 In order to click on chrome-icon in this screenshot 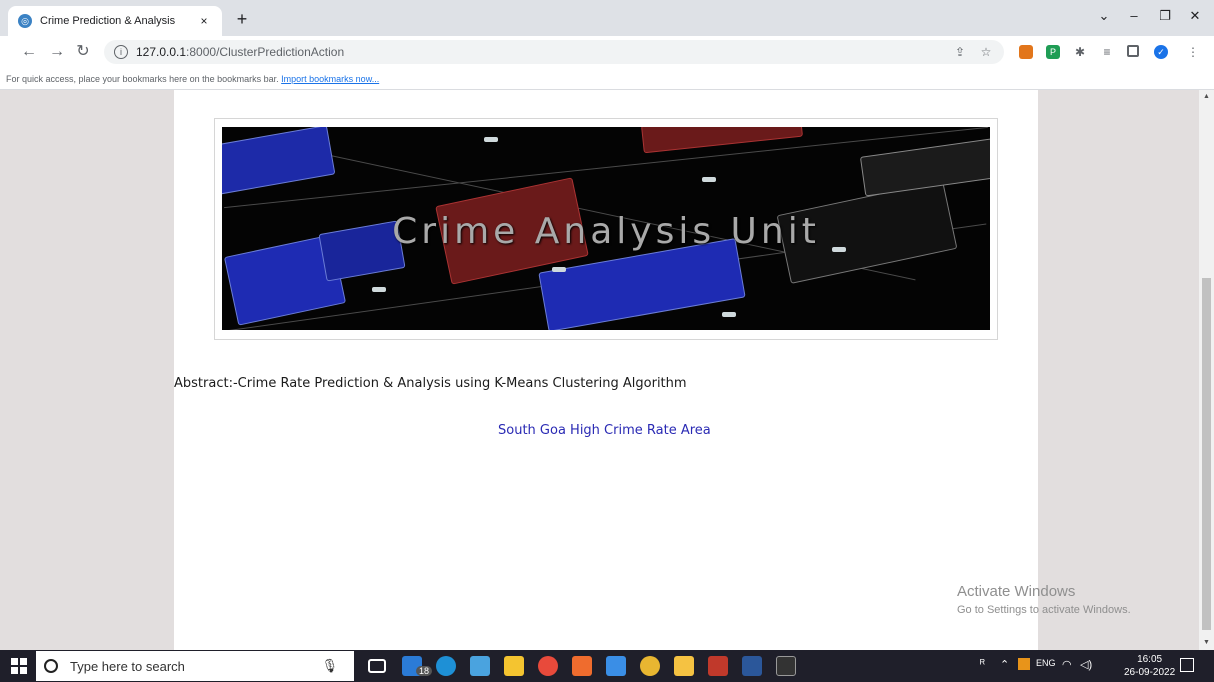, I will do `click(650, 666)`.